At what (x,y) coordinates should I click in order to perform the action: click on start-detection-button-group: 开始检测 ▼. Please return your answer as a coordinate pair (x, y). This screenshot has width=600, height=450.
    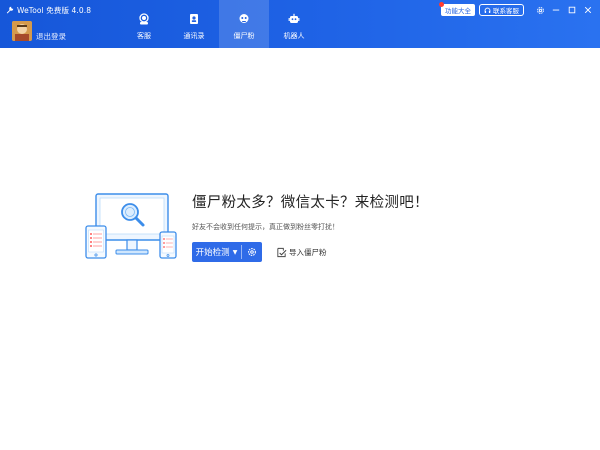
    Looking at the image, I should click on (227, 252).